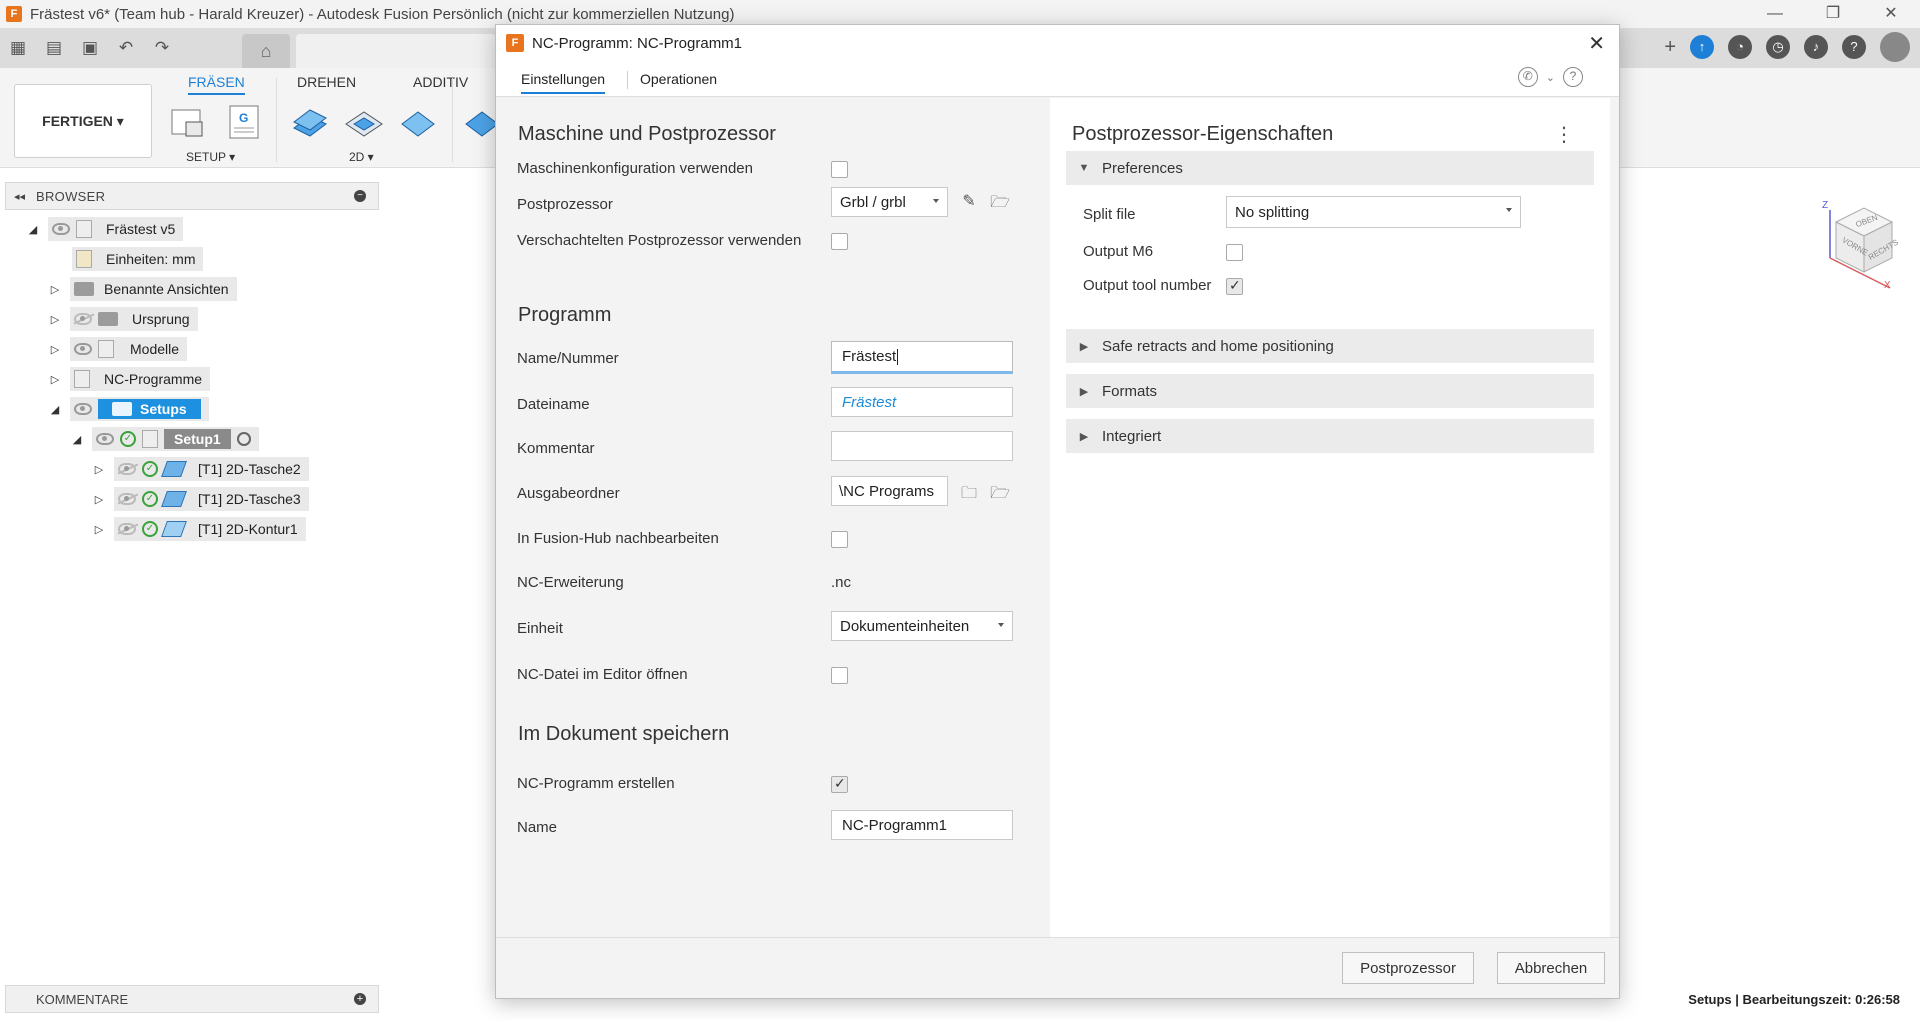  I want to click on face-icon, so click(418, 122).